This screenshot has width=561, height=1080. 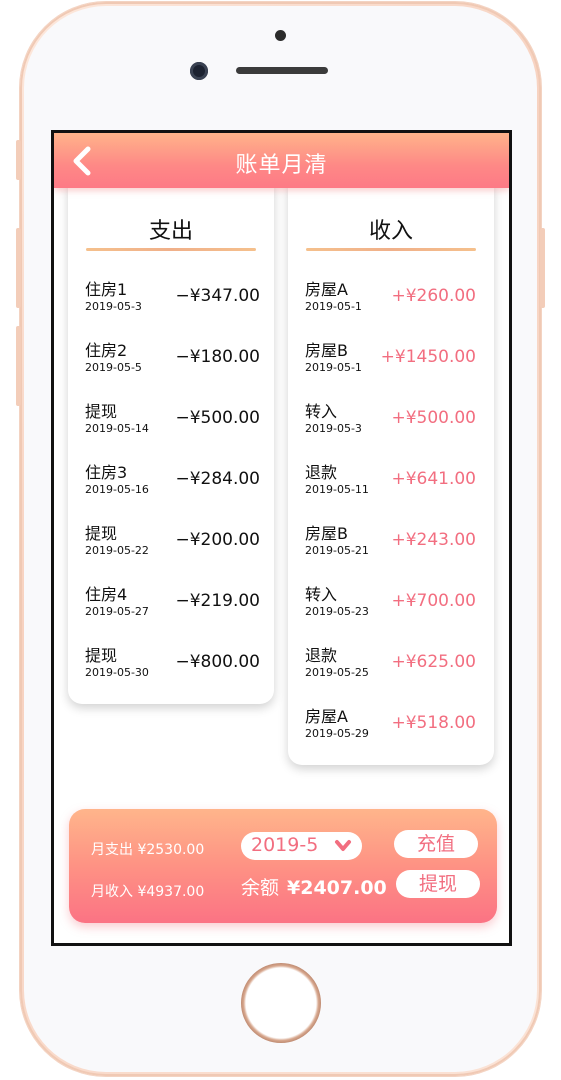 I want to click on expense-row: 提现 2019-05-14 −¥500.00, so click(x=171, y=424).